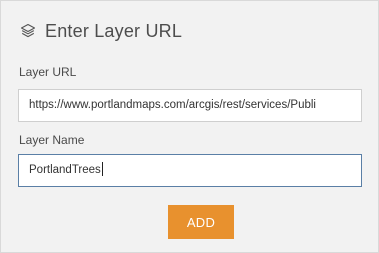  What do you see at coordinates (114, 30) in the screenshot?
I see `panel-title: Enter Layer URL` at bounding box center [114, 30].